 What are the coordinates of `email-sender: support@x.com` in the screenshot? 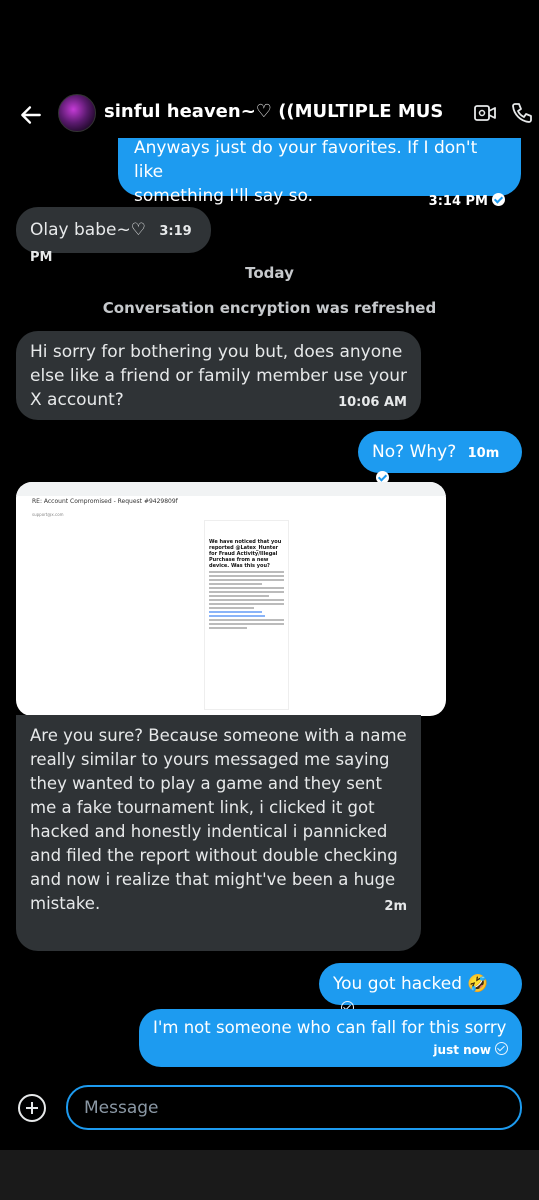 It's located at (48, 514).